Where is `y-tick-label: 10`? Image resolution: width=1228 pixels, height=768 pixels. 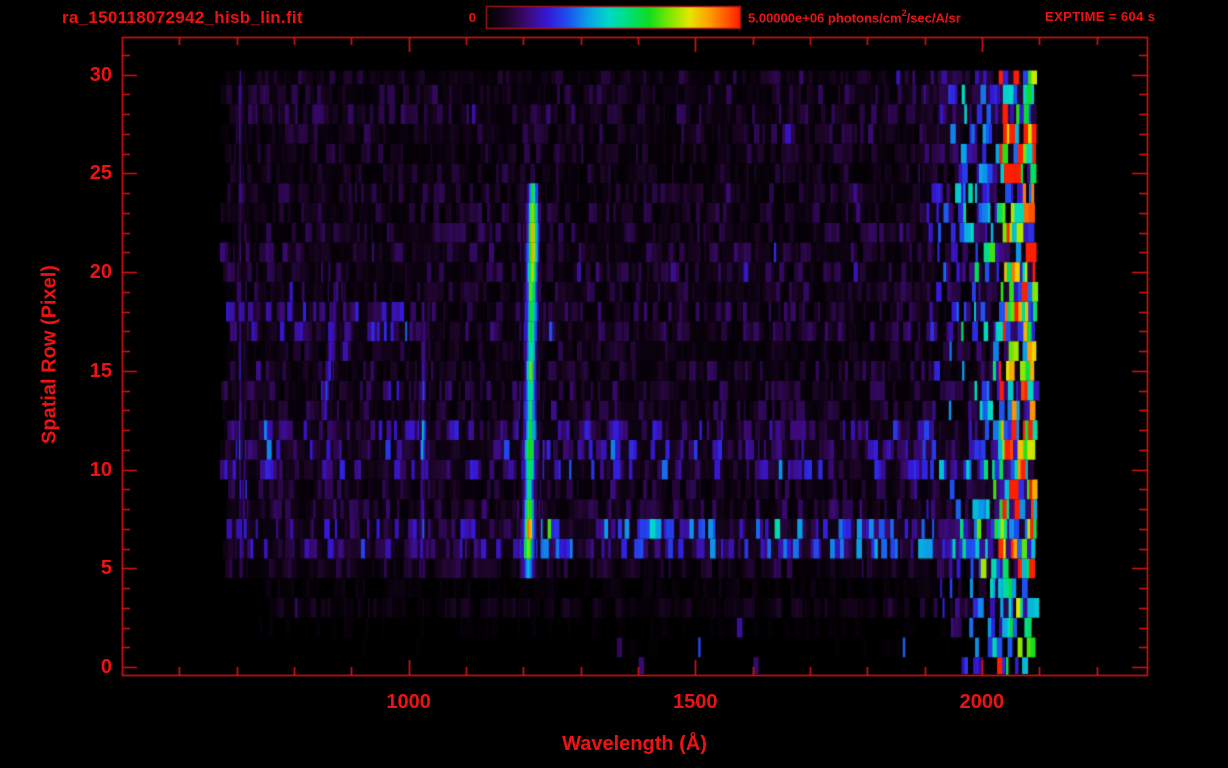
y-tick-label: 10 is located at coordinates (100, 469).